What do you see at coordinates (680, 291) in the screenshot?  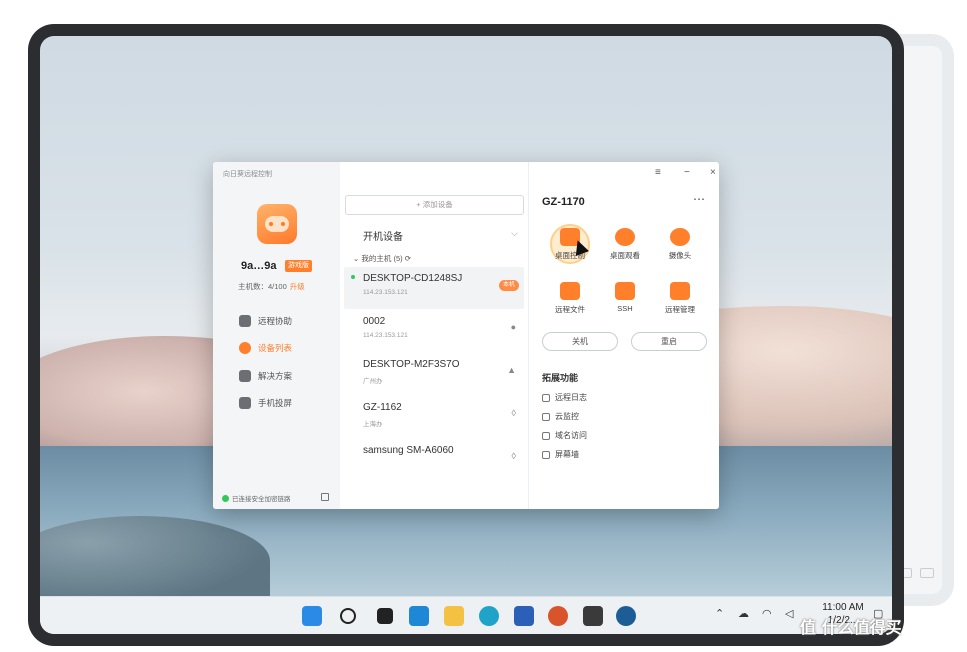 I see `remote-manage-icon` at bounding box center [680, 291].